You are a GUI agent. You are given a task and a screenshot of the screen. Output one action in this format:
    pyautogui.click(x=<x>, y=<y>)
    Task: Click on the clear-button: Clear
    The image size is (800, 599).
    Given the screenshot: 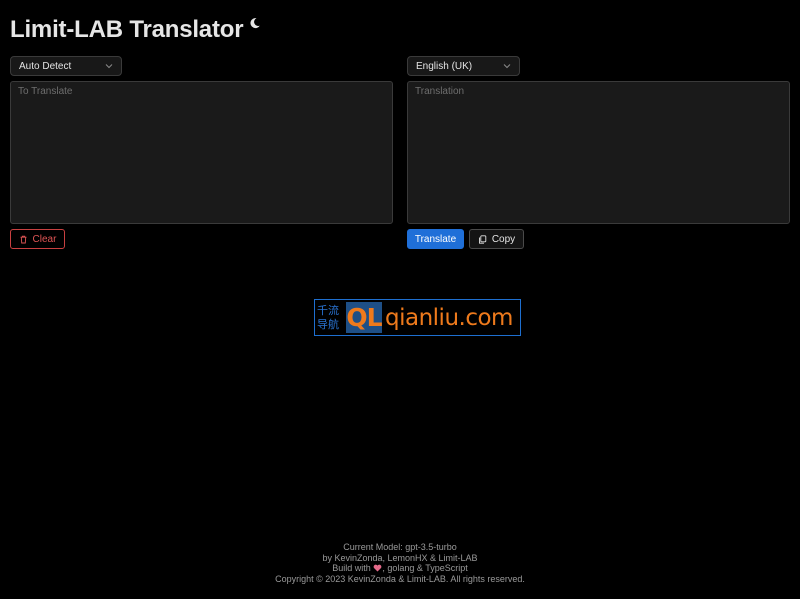 What is the action you would take?
    pyautogui.click(x=37, y=239)
    